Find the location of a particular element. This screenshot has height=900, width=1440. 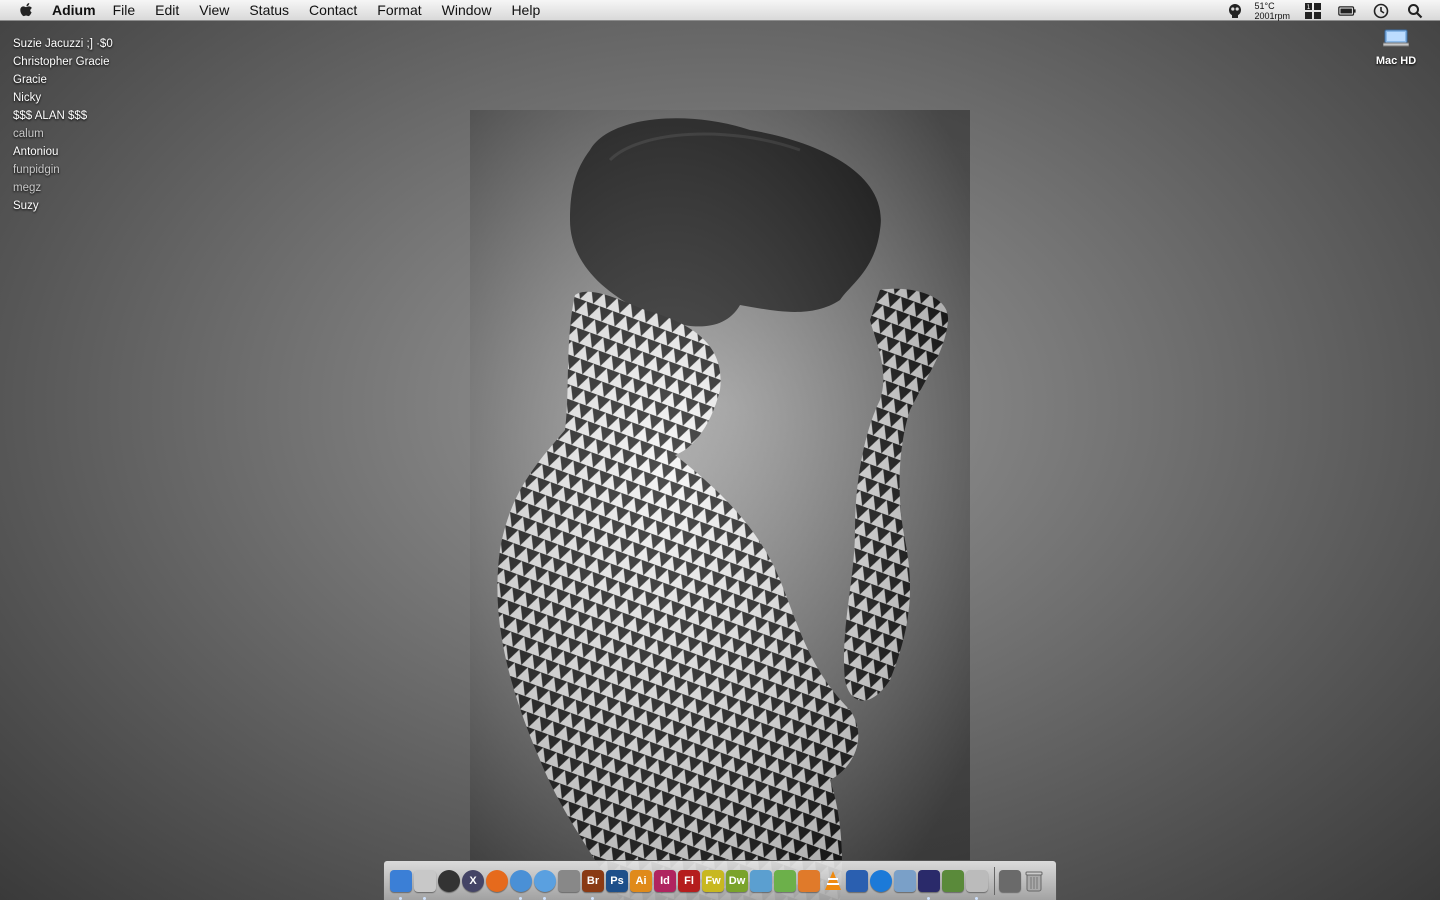

hard-drive-icon is located at coordinates (1396, 38).